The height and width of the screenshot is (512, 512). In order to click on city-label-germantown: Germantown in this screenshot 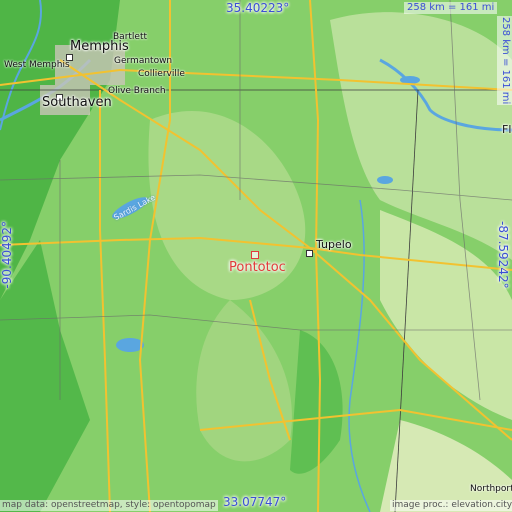, I will do `click(143, 61)`.